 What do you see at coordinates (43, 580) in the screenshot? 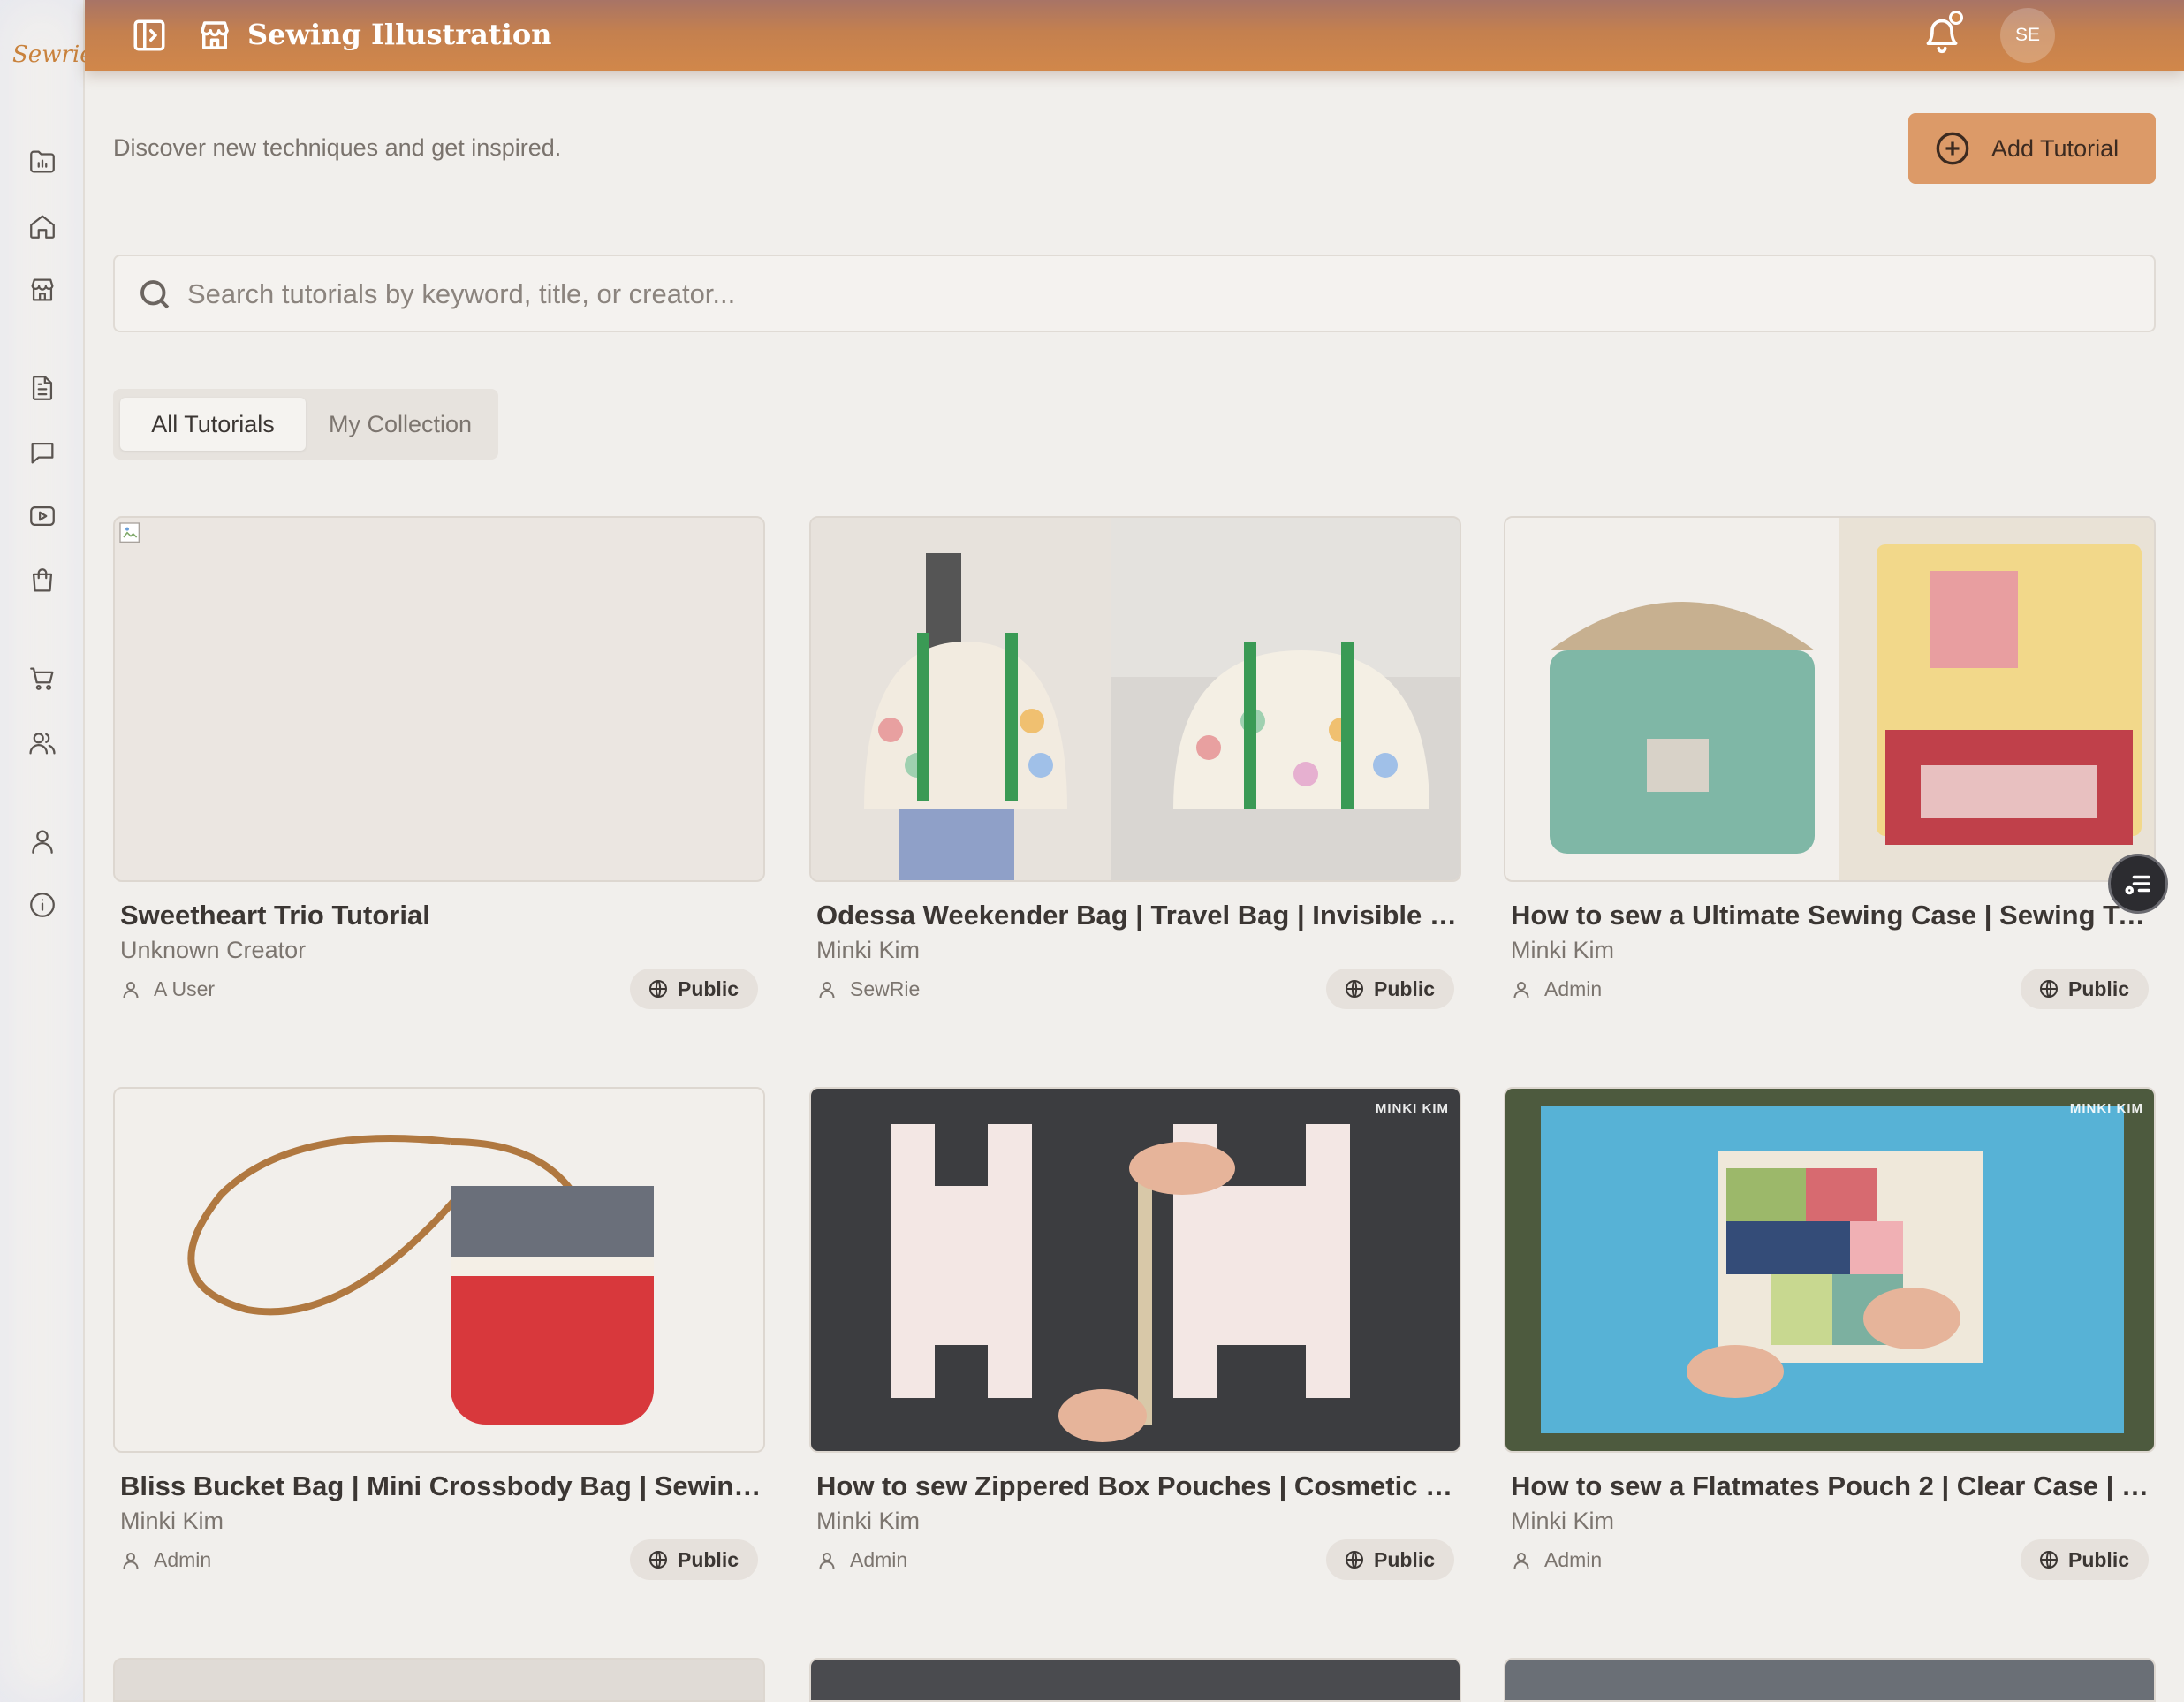
I see `shopping-bag-icon` at bounding box center [43, 580].